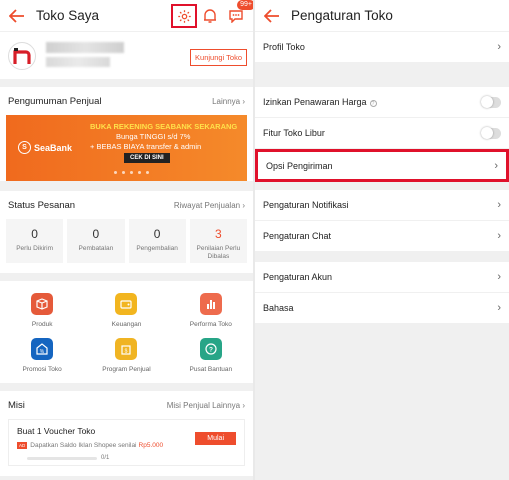 This screenshot has height=480, width=509. What do you see at coordinates (382, 277) in the screenshot?
I see `settings-item-account: Pengaturan Akun ›` at bounding box center [382, 277].